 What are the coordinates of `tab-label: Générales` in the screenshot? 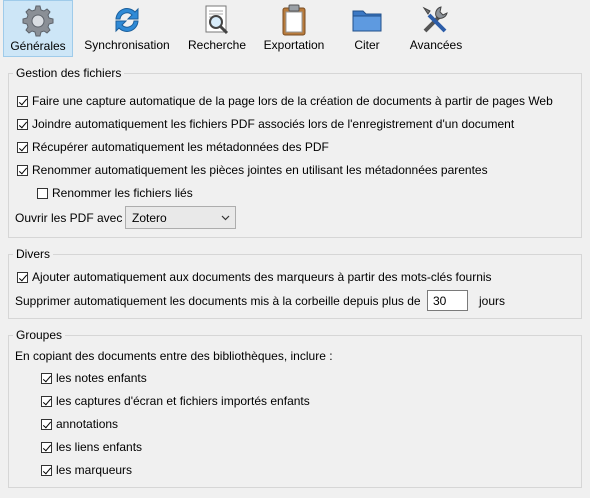 It's located at (38, 46).